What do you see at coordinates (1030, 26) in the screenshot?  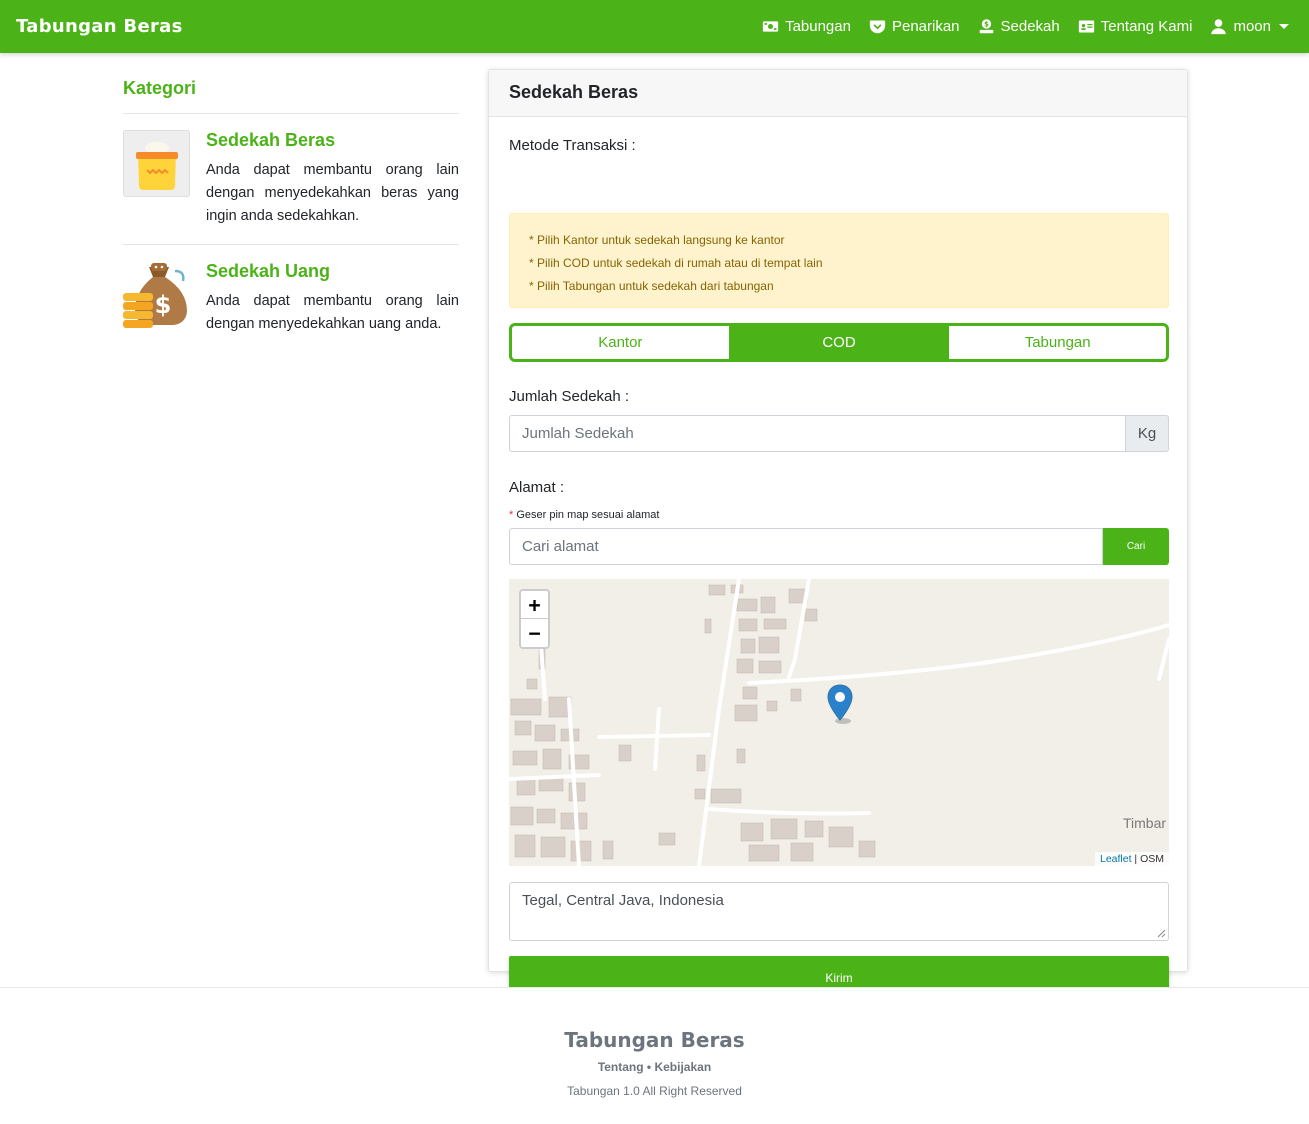 I see `nav-item-label: Sedekah` at bounding box center [1030, 26].